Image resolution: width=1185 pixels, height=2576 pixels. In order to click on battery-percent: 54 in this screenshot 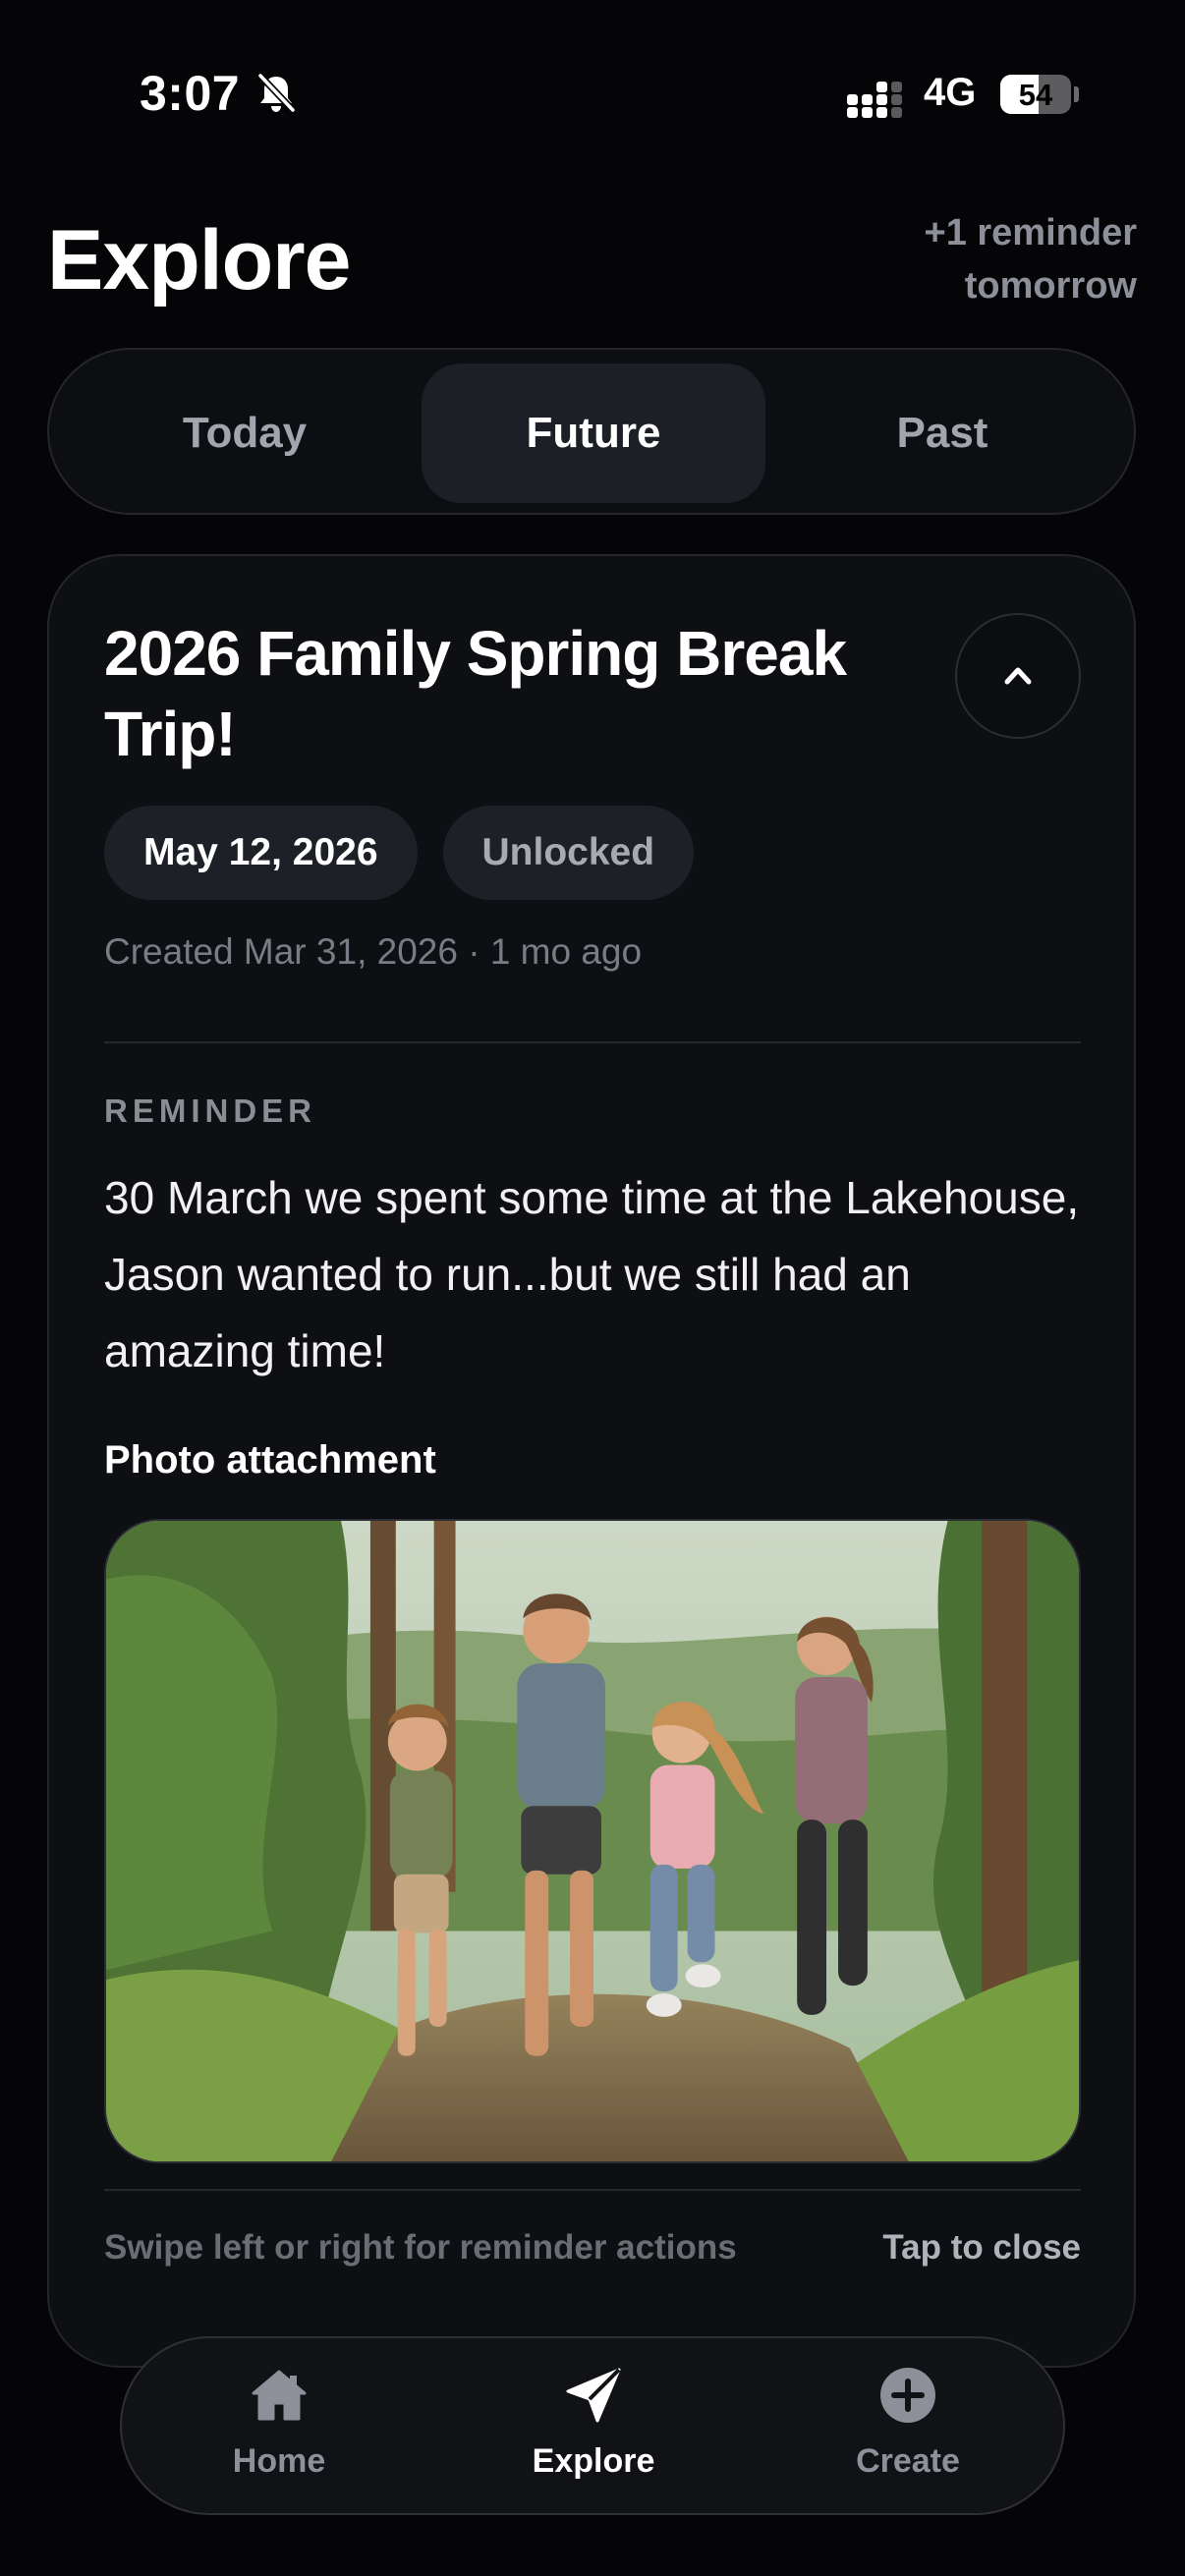, I will do `click(1035, 95)`.